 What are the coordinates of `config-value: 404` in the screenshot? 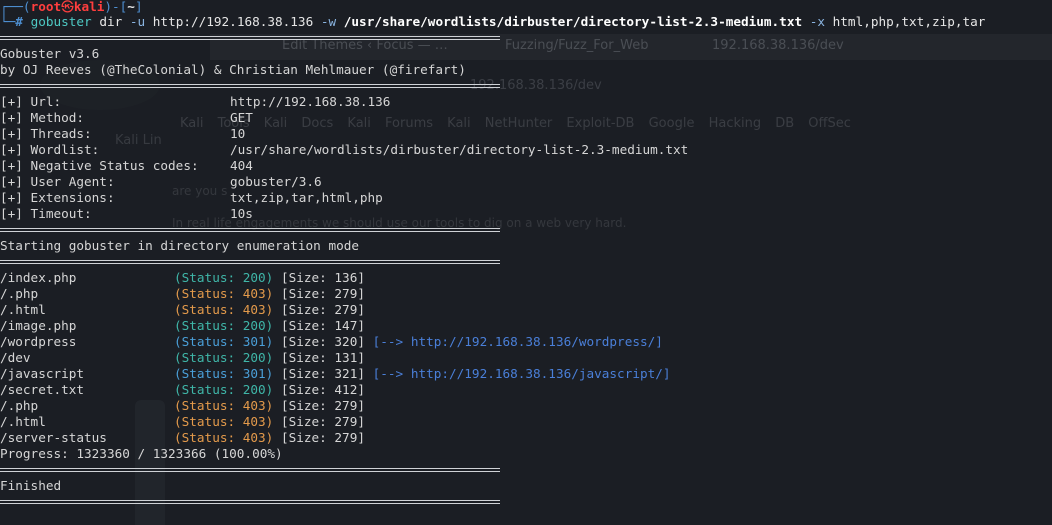 It's located at (241, 165).